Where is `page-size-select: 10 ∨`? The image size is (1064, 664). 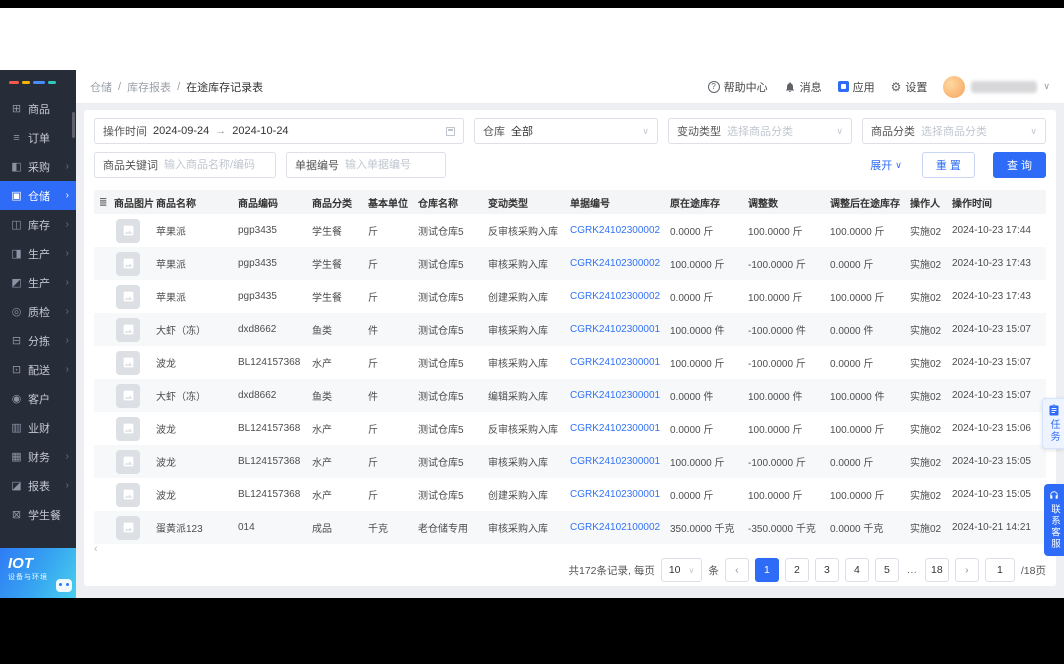 page-size-select: 10 ∨ is located at coordinates (681, 570).